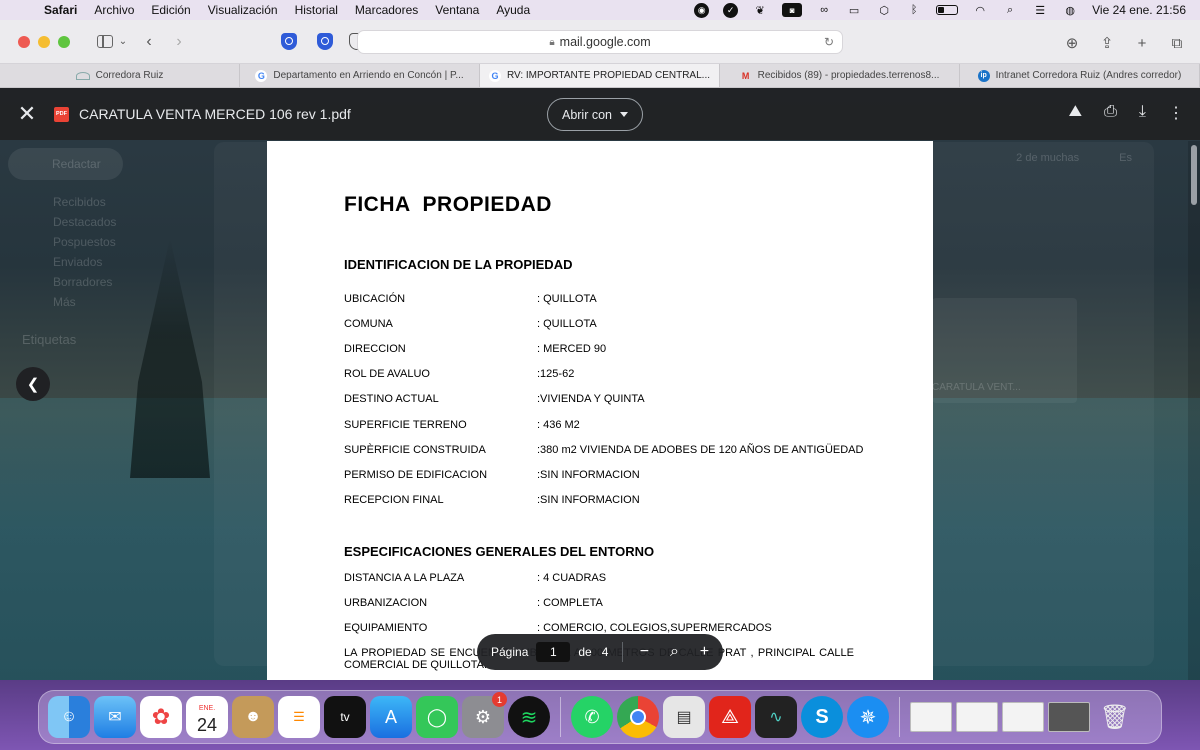 This screenshot has width=1200, height=750. What do you see at coordinates (484, 715) in the screenshot?
I see `system-settings-icon: ⚙ 1` at bounding box center [484, 715].